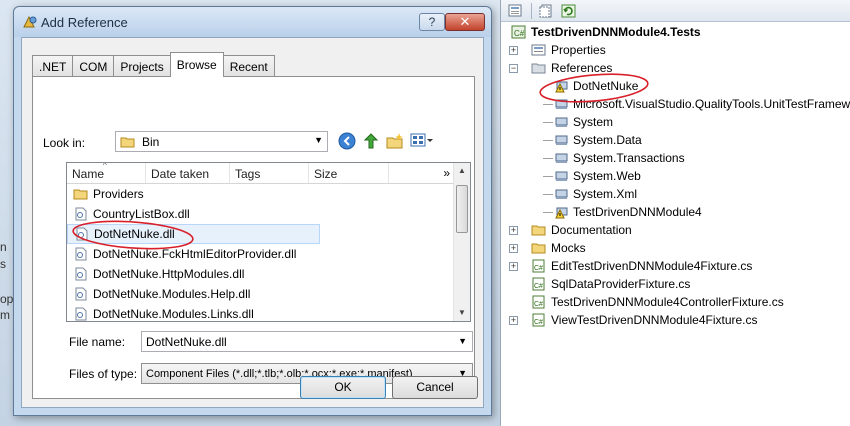 The image size is (850, 426). I want to click on project-node: C# TestDrivenDNNModule4.Tests, so click(675, 32).